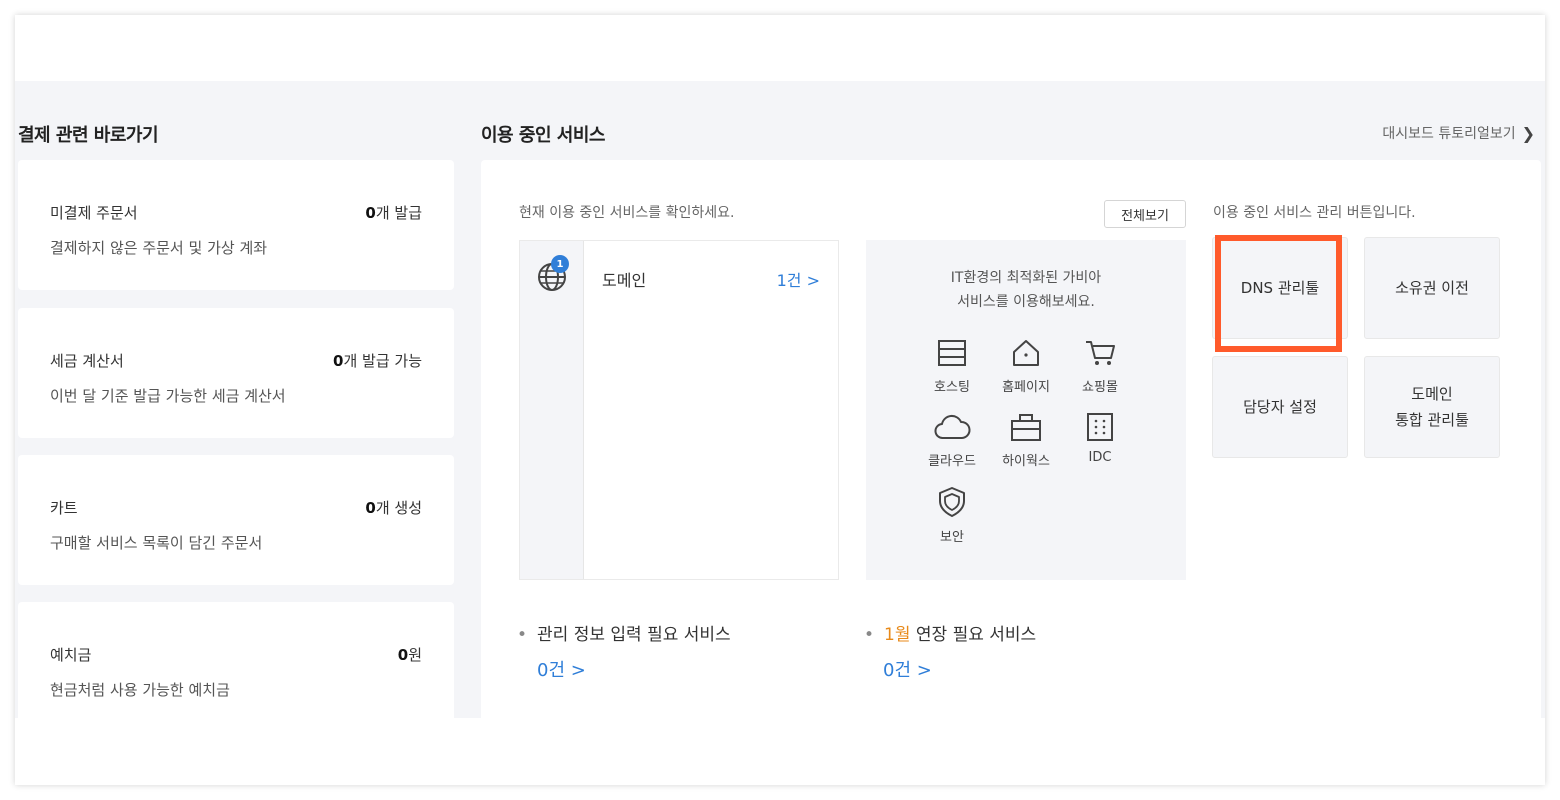 This screenshot has height=800, width=1560. I want to click on promo-label: IDC, so click(1100, 457).